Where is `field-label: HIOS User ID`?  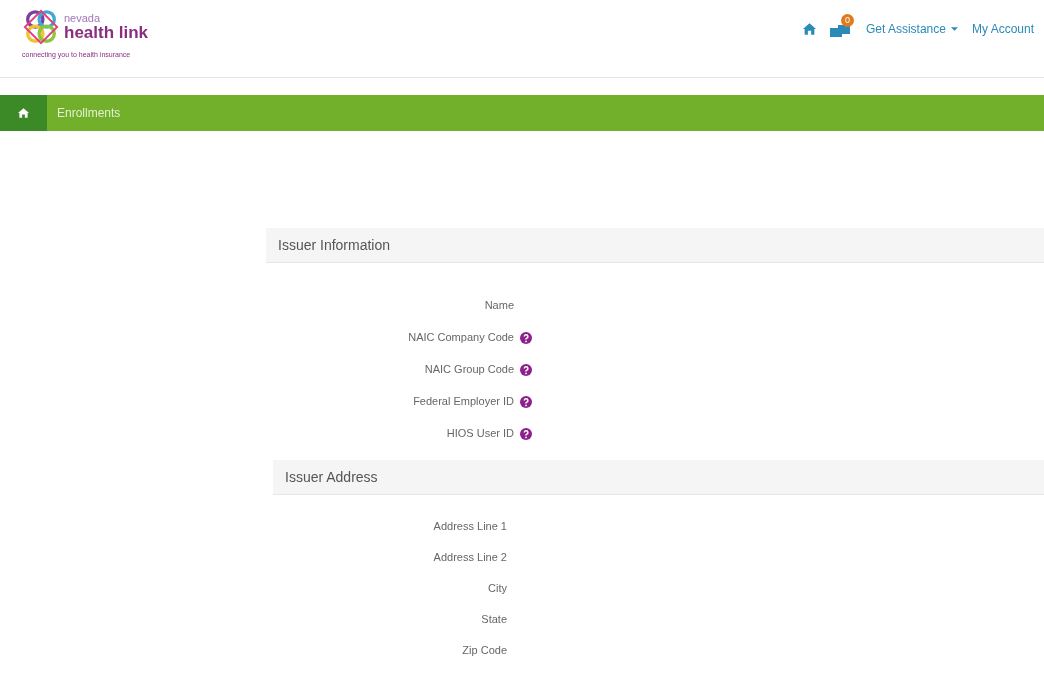 field-label: HIOS User ID is located at coordinates (479, 434).